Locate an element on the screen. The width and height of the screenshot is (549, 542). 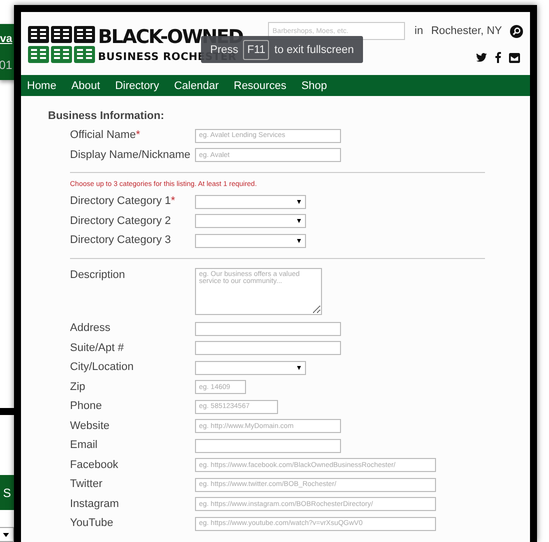
field-label: City/Location is located at coordinates (102, 367).